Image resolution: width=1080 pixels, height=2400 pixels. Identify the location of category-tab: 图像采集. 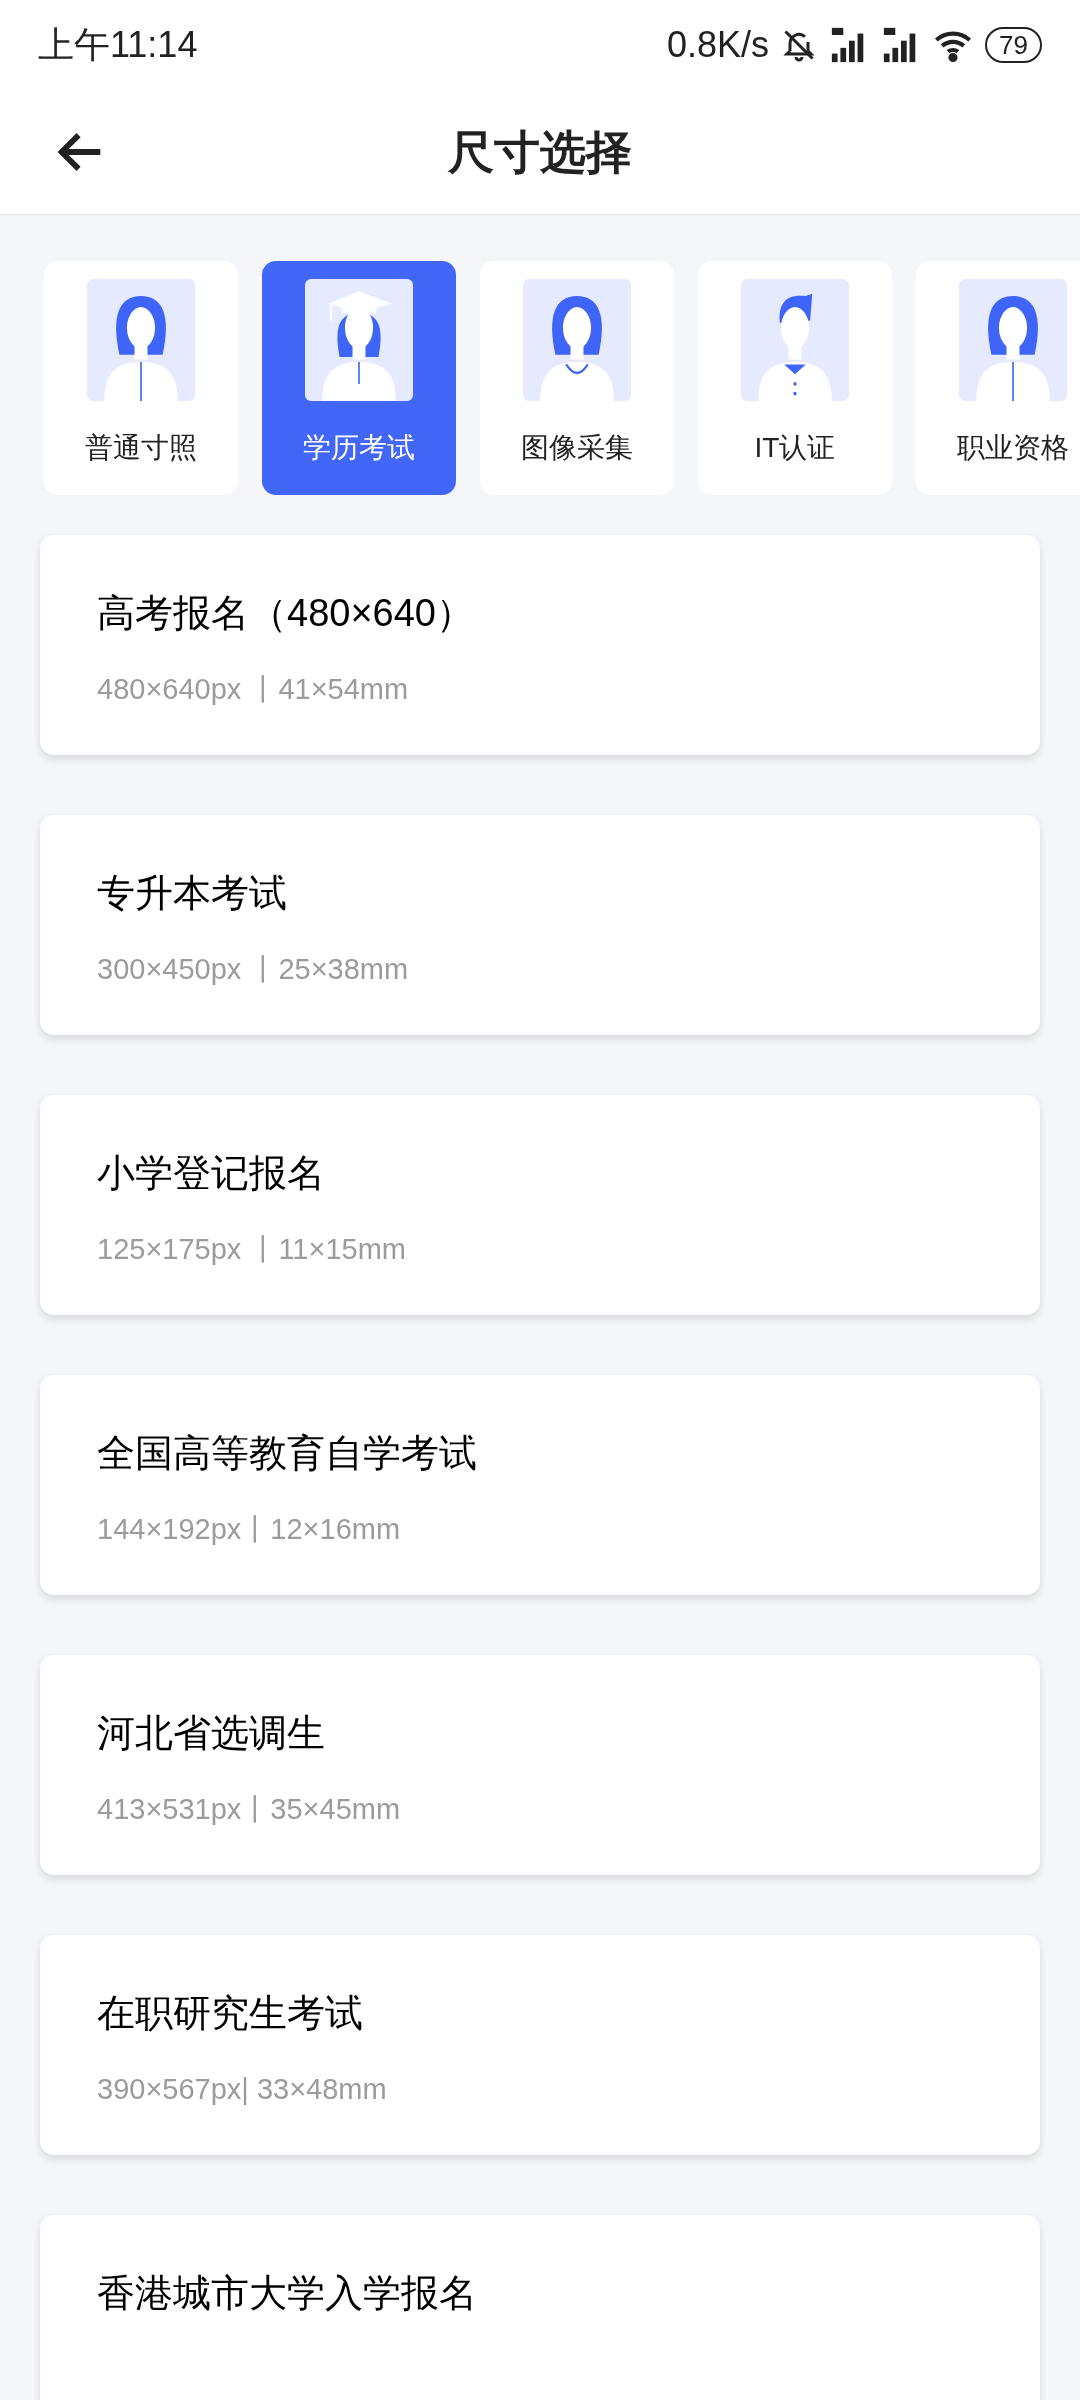
(577, 378).